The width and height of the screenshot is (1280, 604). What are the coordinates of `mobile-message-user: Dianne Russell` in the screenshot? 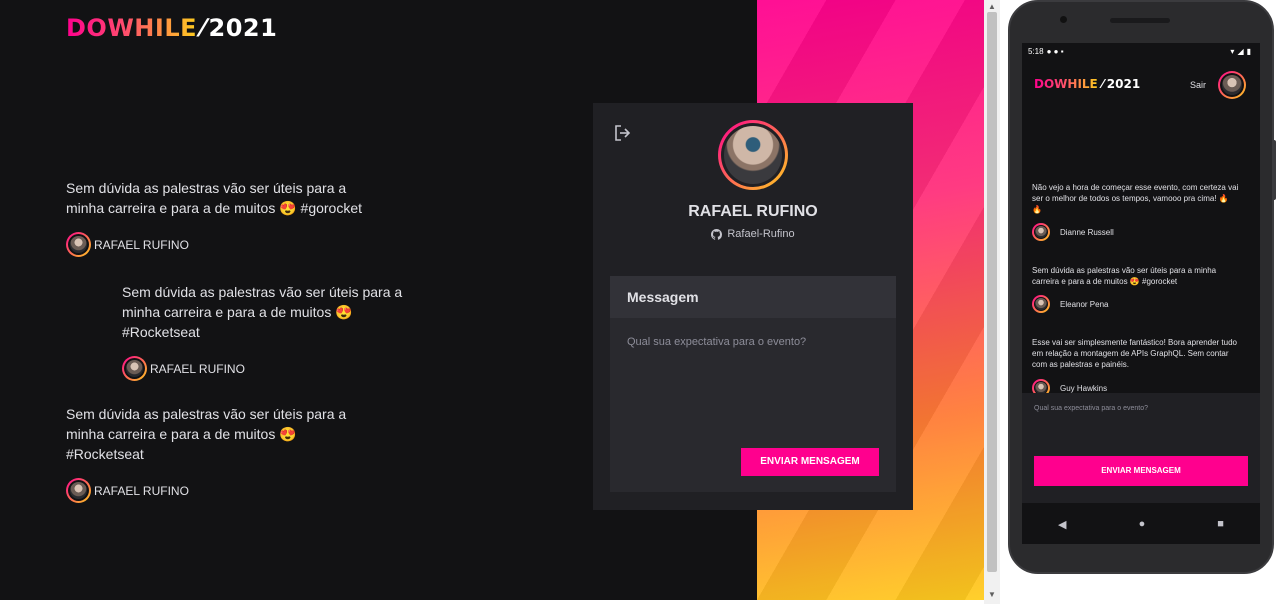 It's located at (1073, 232).